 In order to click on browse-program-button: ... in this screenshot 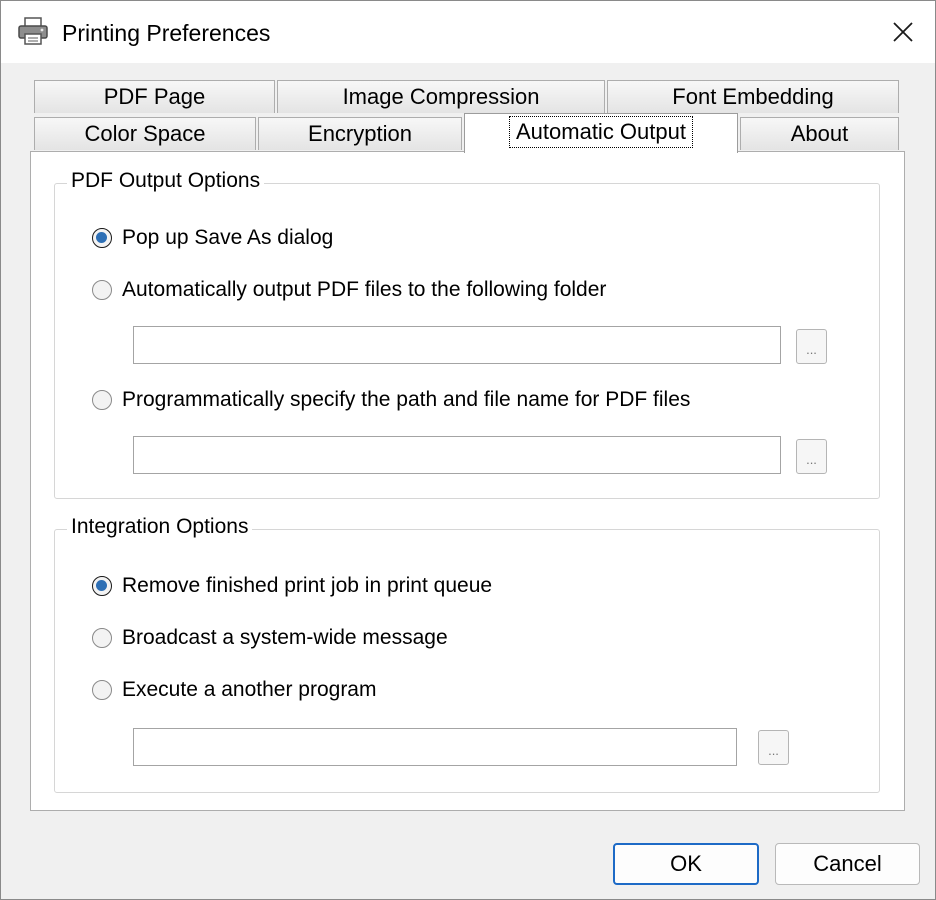, I will do `click(773, 747)`.